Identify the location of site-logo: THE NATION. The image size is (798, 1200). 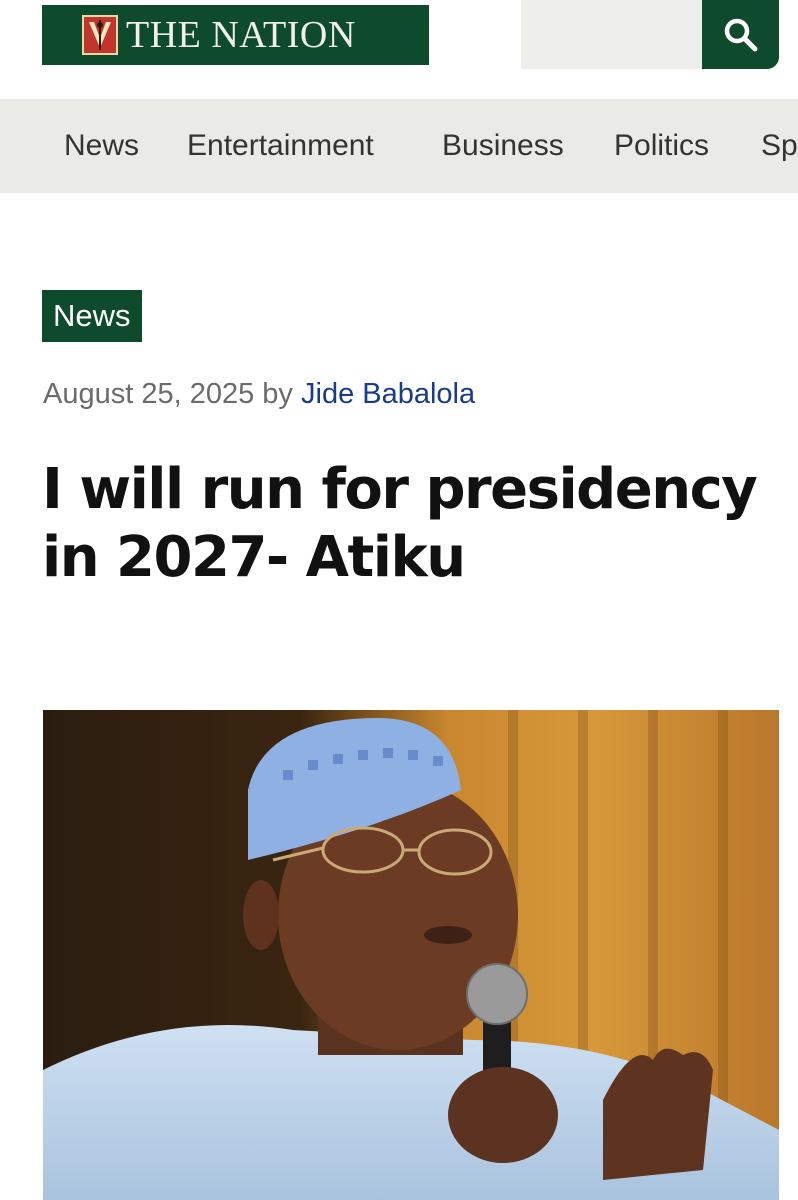
(235, 35).